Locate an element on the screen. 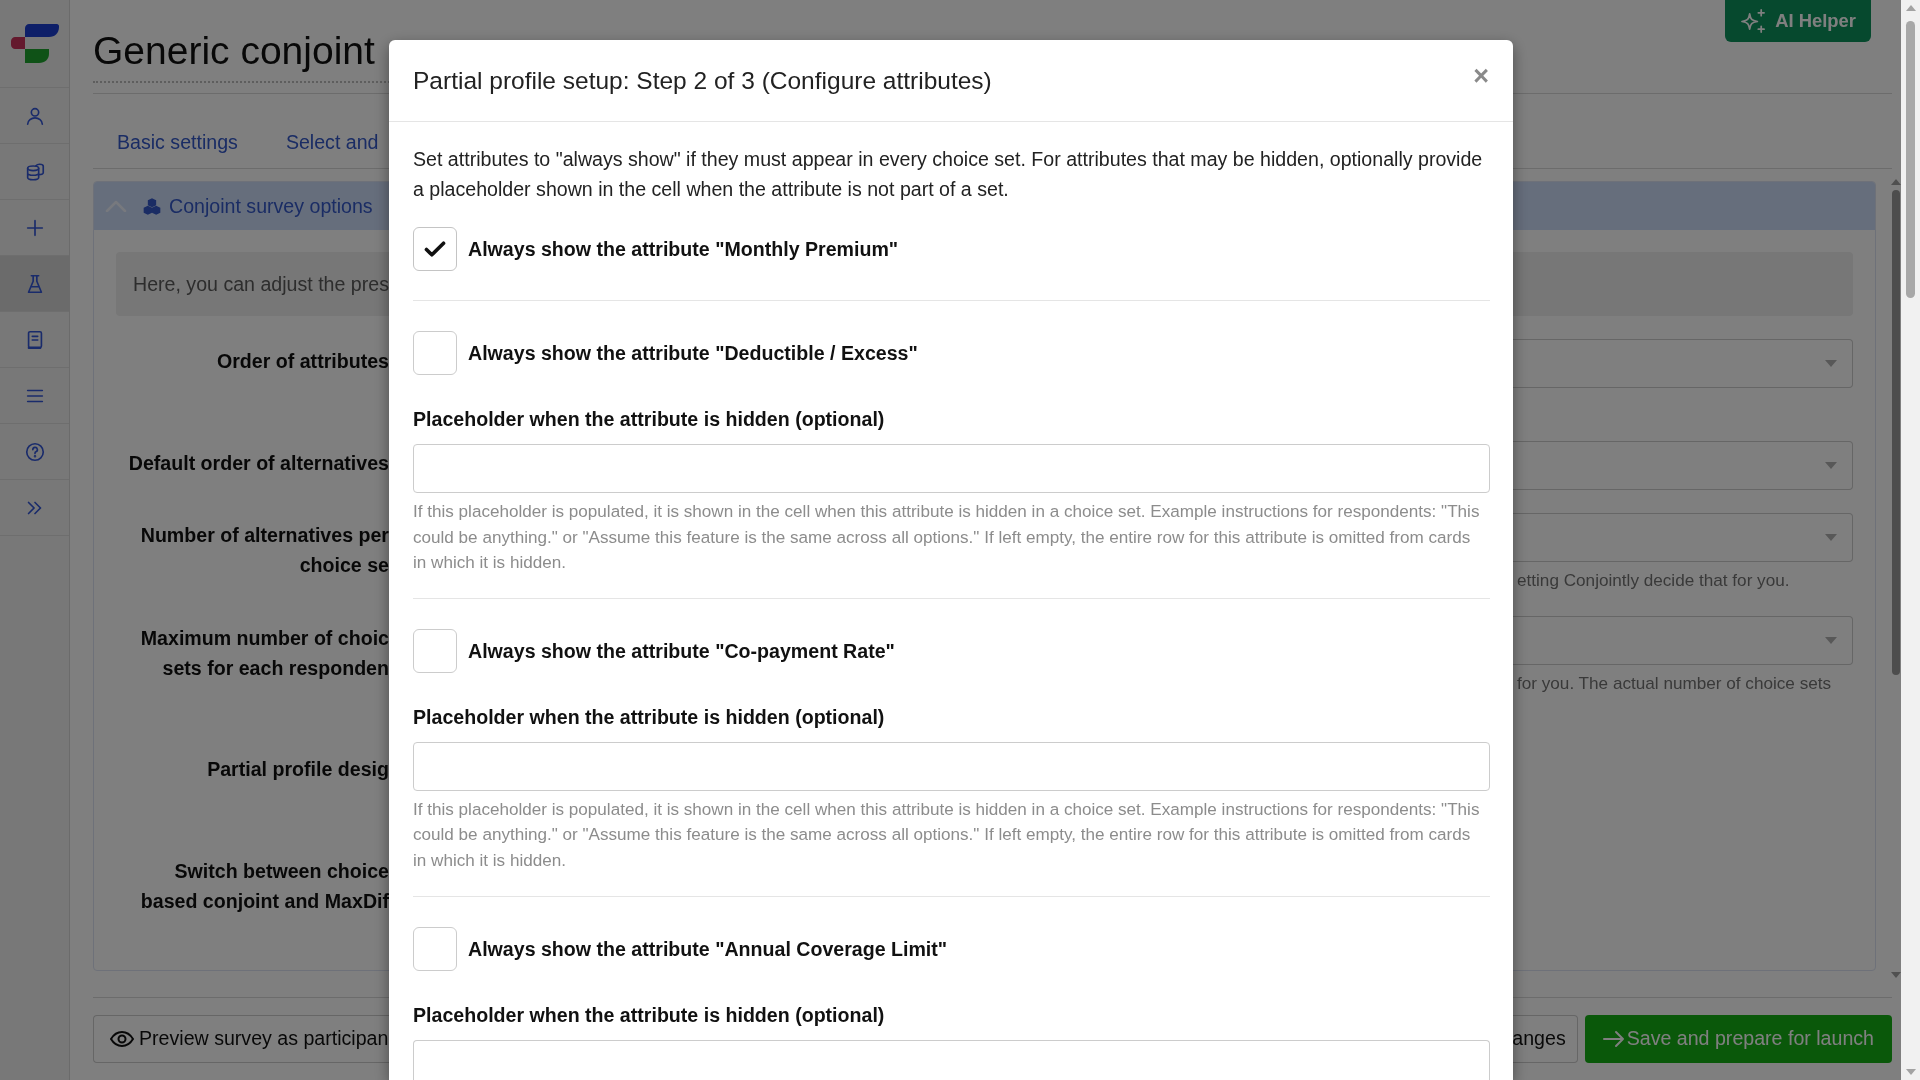 This screenshot has width=1920, height=1080. tab: Basic settings is located at coordinates (165, 143).